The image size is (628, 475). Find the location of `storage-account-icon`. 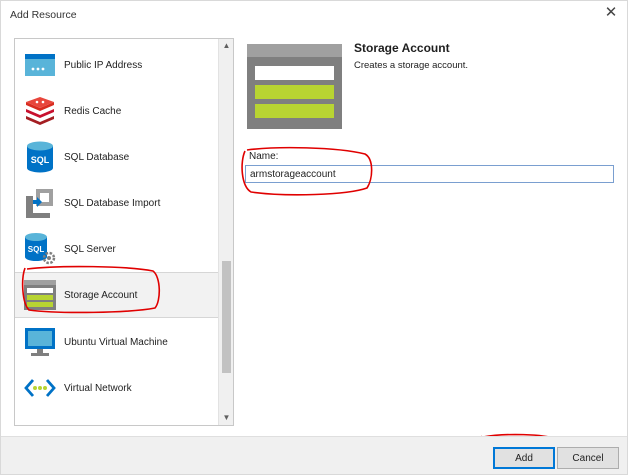

storage-account-icon is located at coordinates (40, 295).